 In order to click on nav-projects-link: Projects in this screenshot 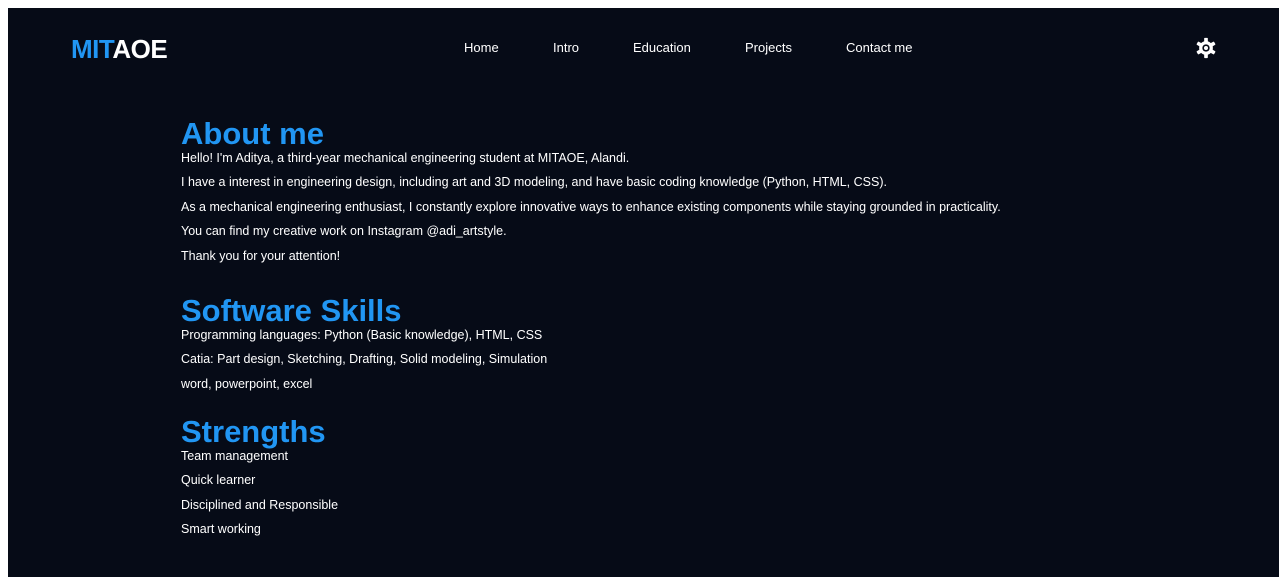, I will do `click(768, 48)`.